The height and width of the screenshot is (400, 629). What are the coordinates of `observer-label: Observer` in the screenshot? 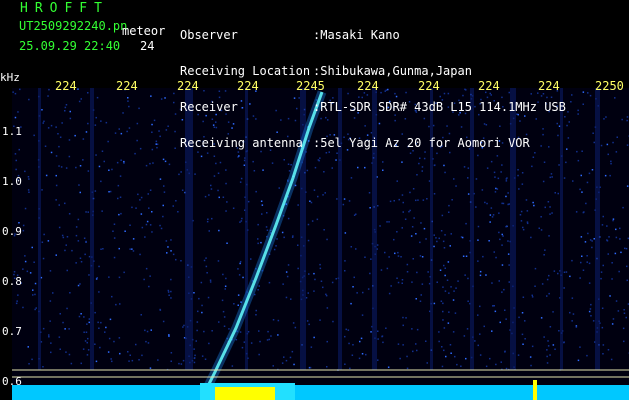 It's located at (209, 35).